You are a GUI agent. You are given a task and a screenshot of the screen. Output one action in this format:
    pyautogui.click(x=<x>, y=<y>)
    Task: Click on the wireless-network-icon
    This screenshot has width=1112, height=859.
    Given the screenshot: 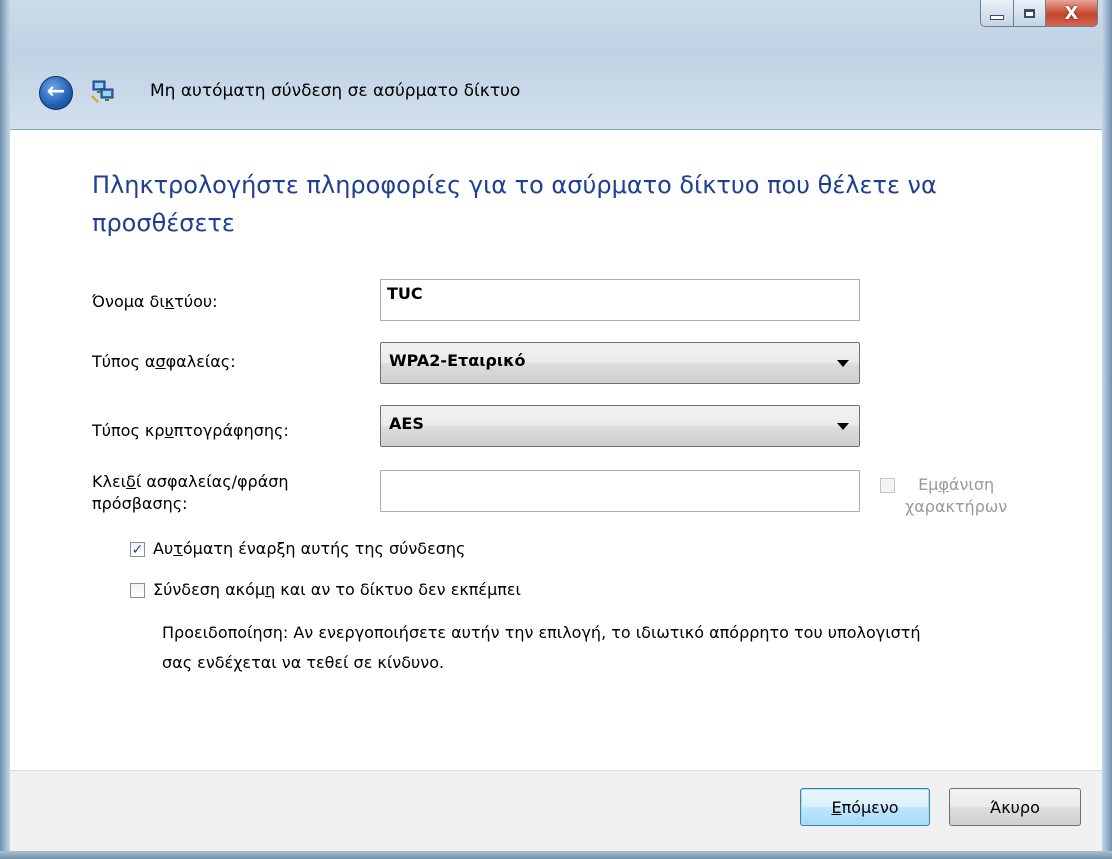 What is the action you would take?
    pyautogui.click(x=102, y=91)
    